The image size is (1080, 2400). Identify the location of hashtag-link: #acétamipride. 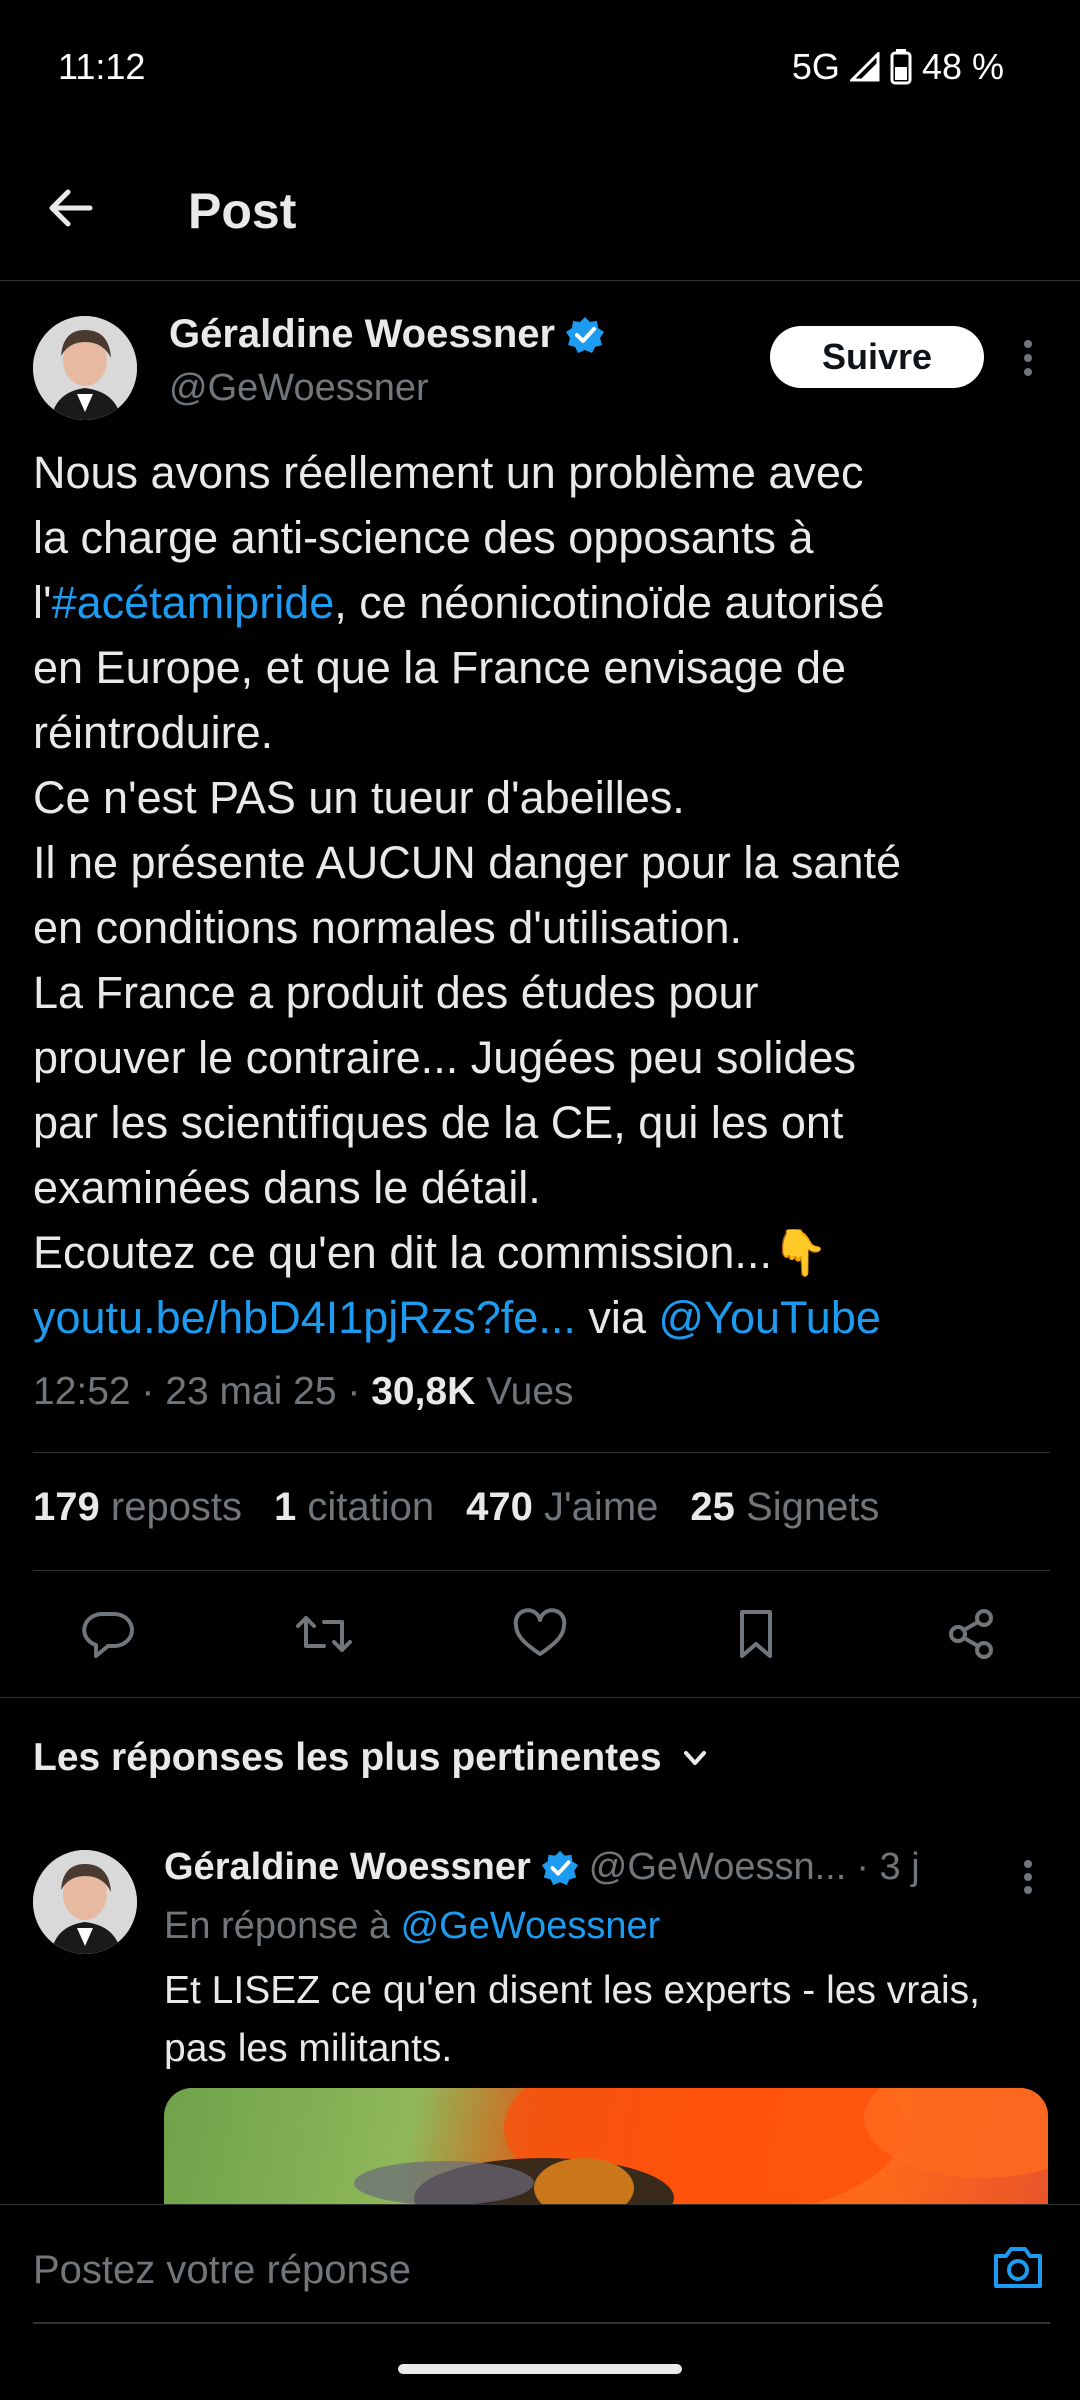
(193, 602).